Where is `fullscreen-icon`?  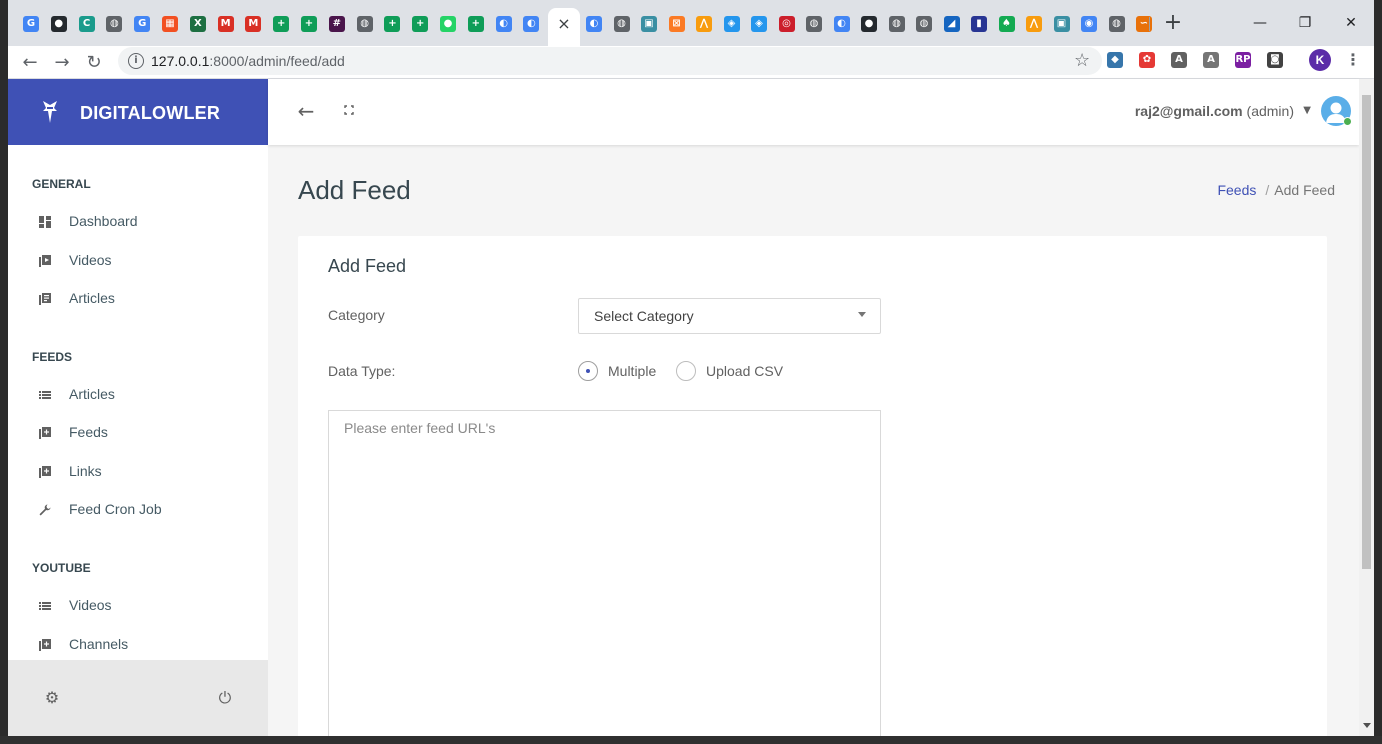 fullscreen-icon is located at coordinates (349, 110).